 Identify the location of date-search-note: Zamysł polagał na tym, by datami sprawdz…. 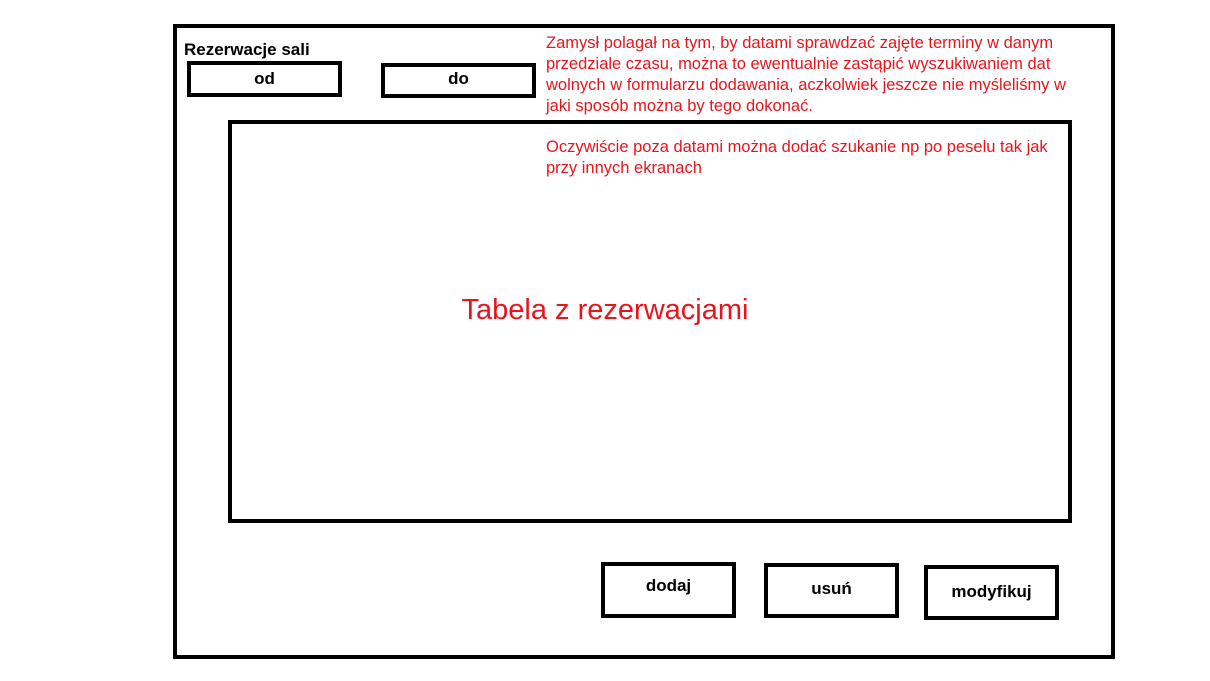
(806, 74).